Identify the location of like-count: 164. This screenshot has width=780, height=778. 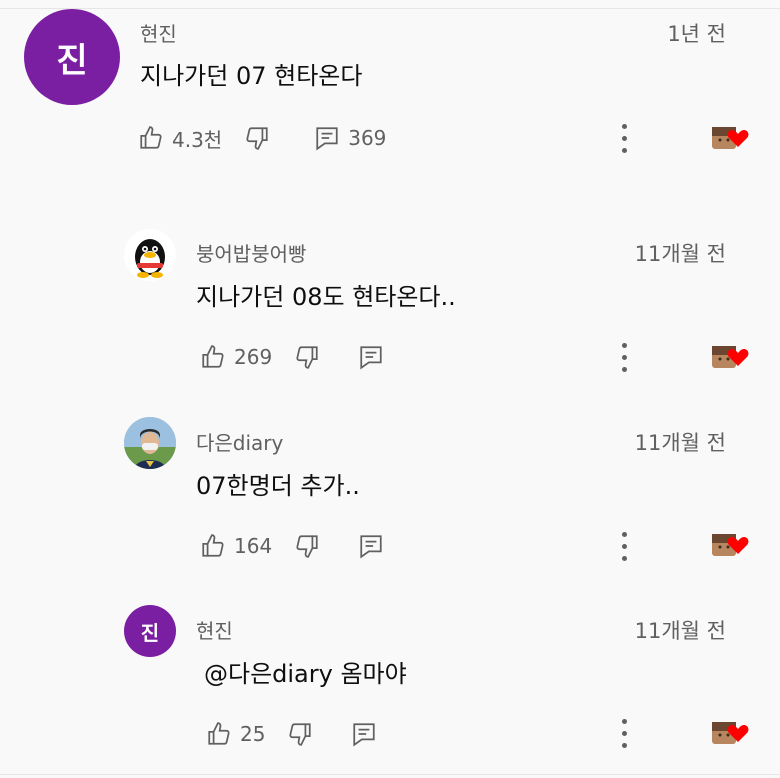
(253, 546).